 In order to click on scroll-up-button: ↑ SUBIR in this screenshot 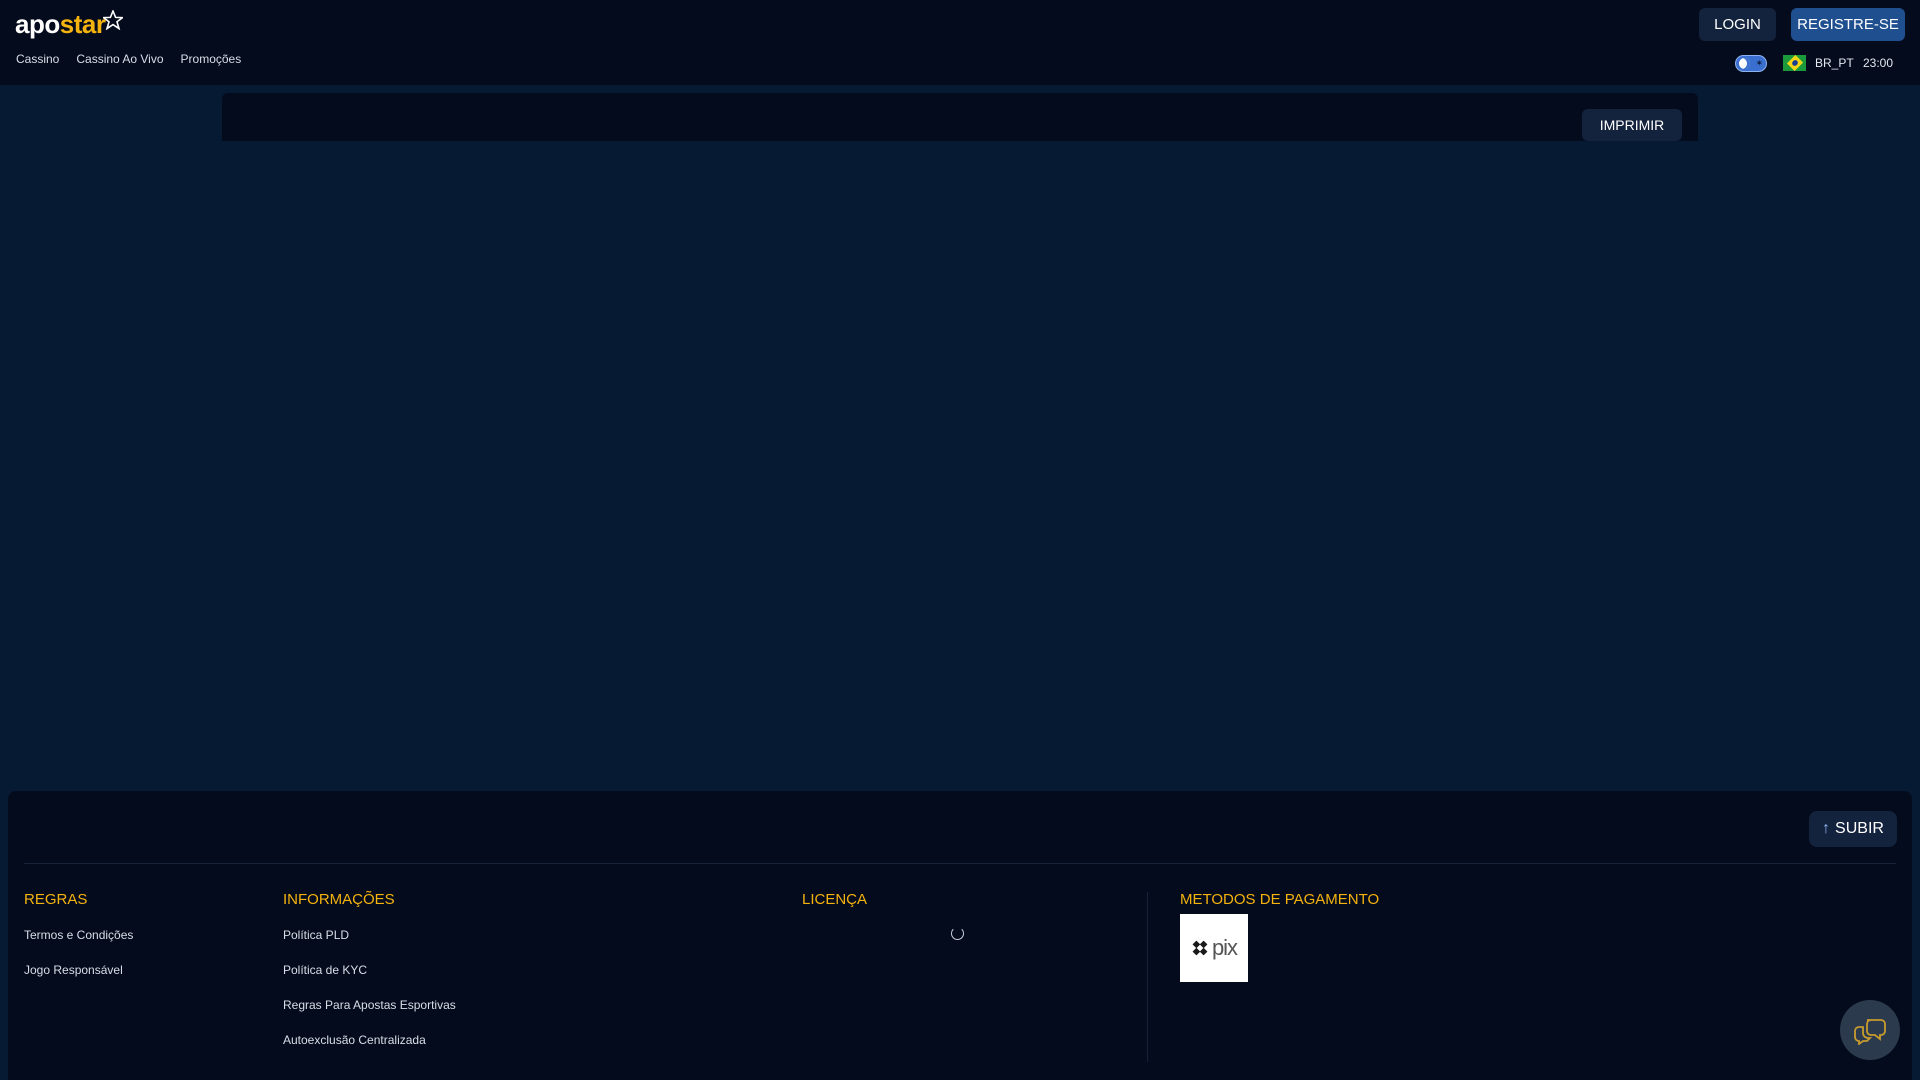, I will do `click(1853, 829)`.